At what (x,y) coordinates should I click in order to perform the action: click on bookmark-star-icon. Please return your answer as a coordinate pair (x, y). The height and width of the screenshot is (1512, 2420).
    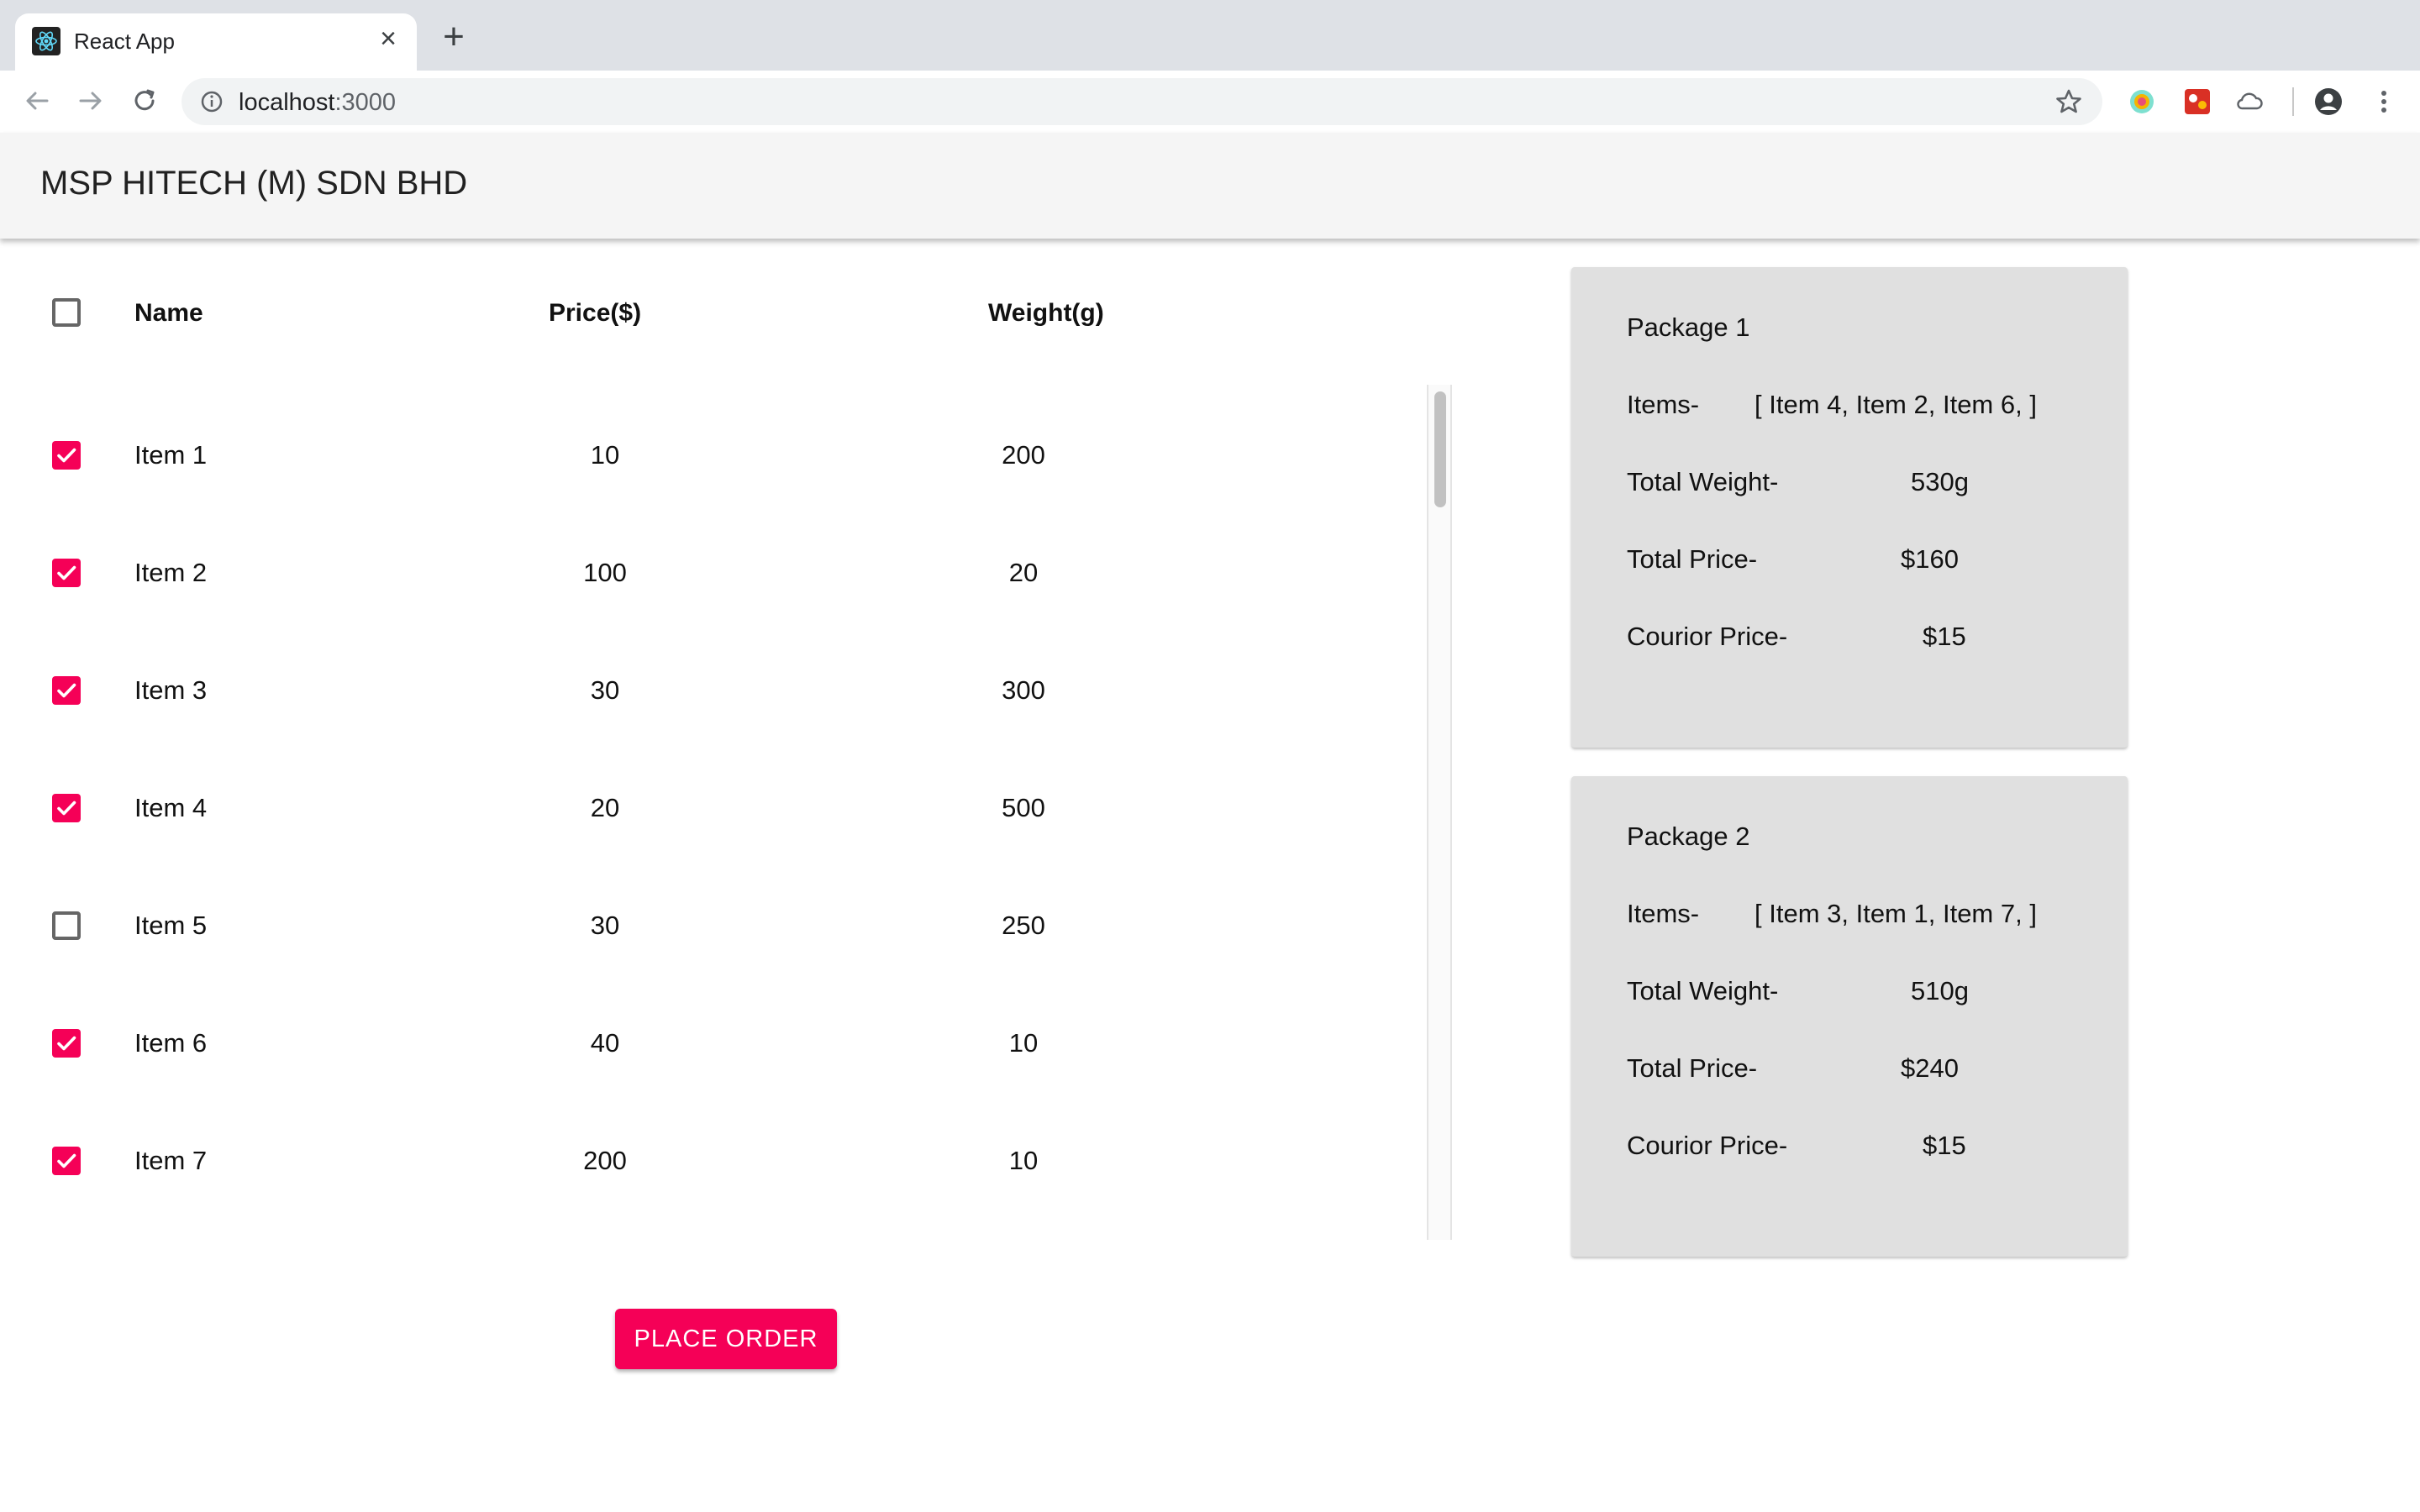
    Looking at the image, I should click on (2069, 102).